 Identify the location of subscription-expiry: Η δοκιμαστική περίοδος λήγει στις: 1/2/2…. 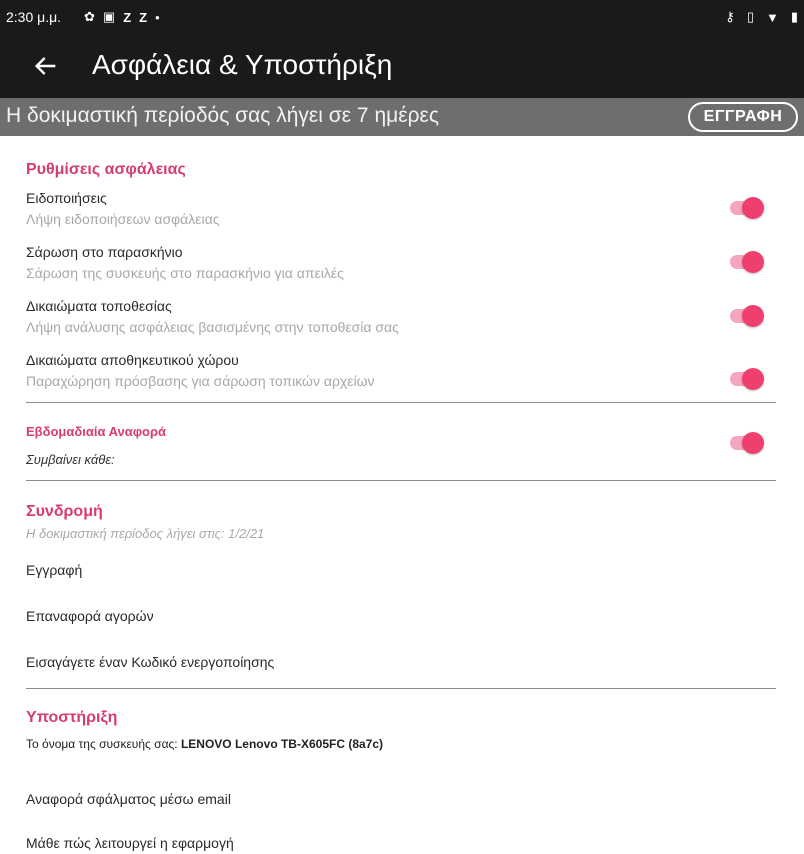
(145, 533).